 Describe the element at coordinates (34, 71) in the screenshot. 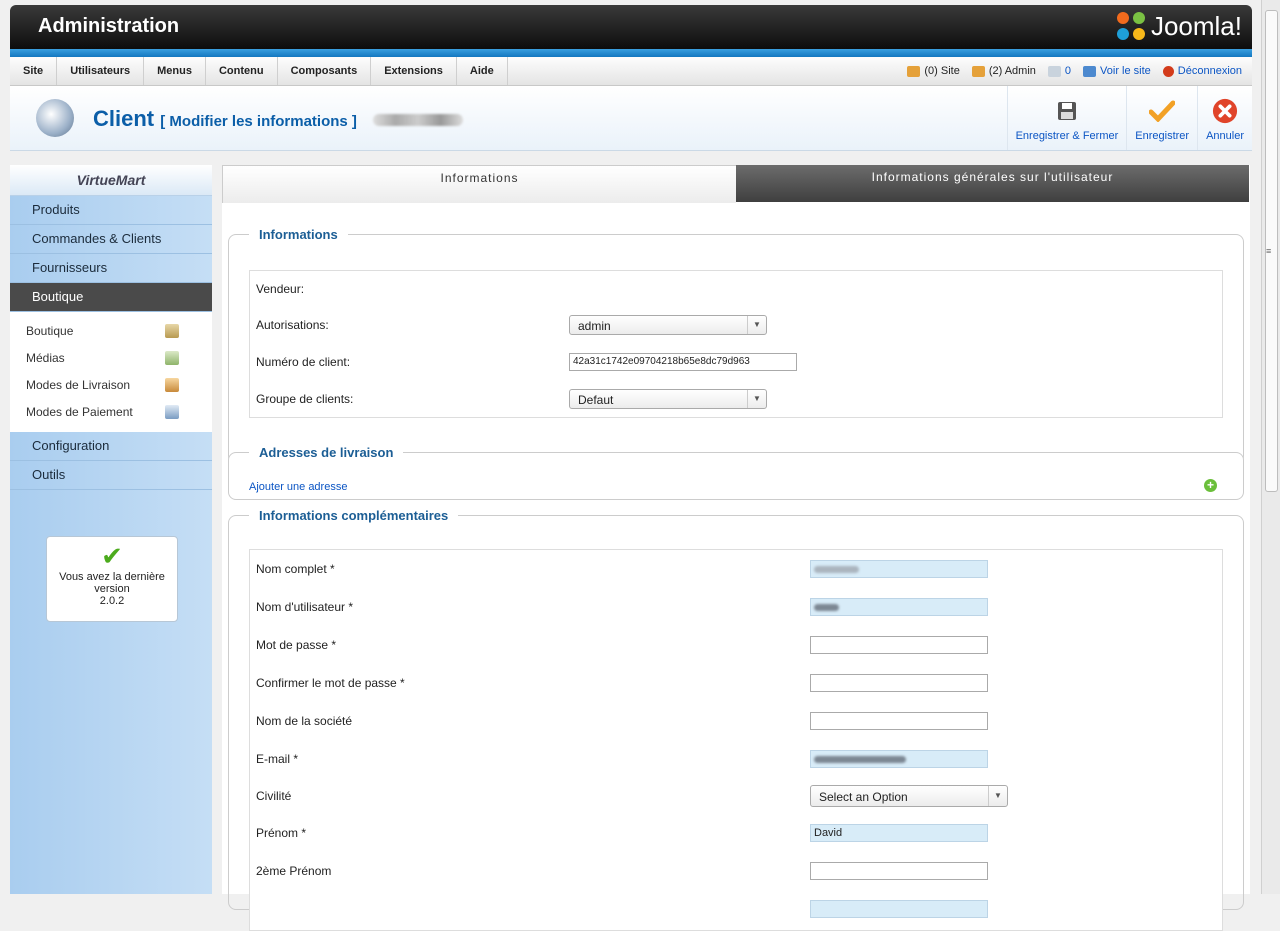

I see `menu-site: Site` at that location.